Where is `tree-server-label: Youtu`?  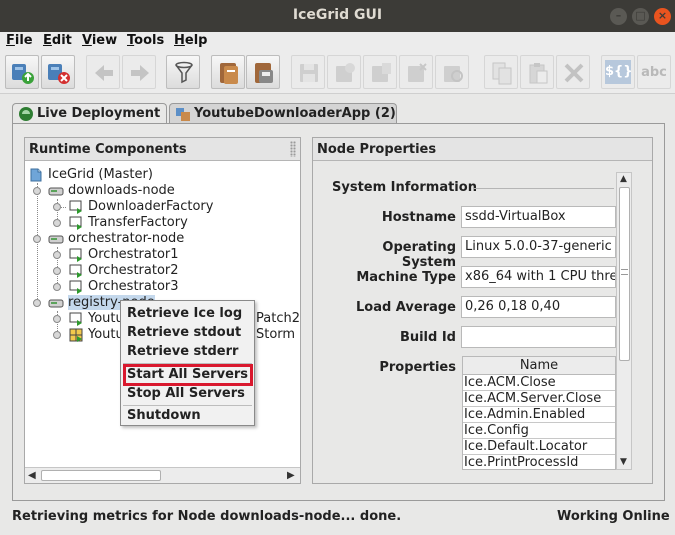
tree-server-label: Youtu is located at coordinates (106, 318).